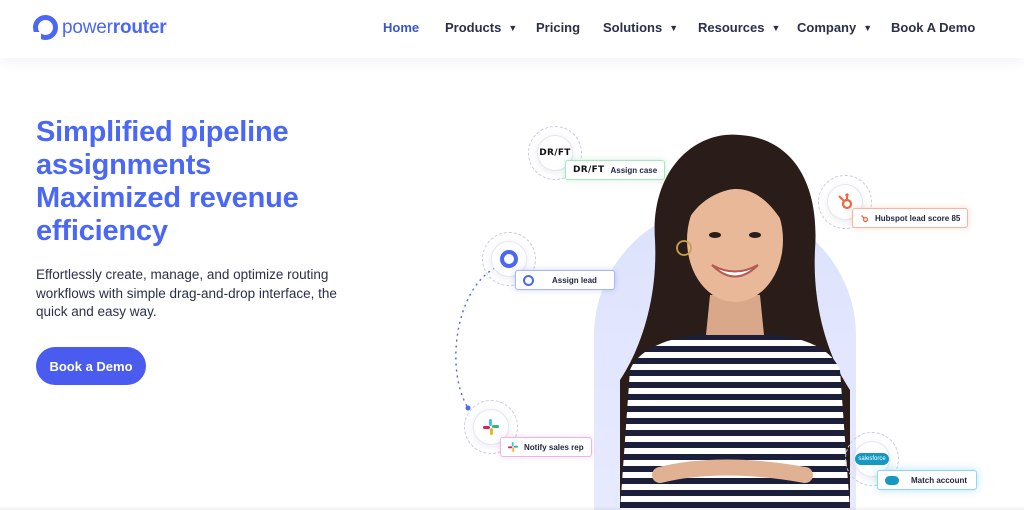 This screenshot has height=510, width=1024. I want to click on hubspot-lead-score-chip: Hubspot lead score 85, so click(910, 218).